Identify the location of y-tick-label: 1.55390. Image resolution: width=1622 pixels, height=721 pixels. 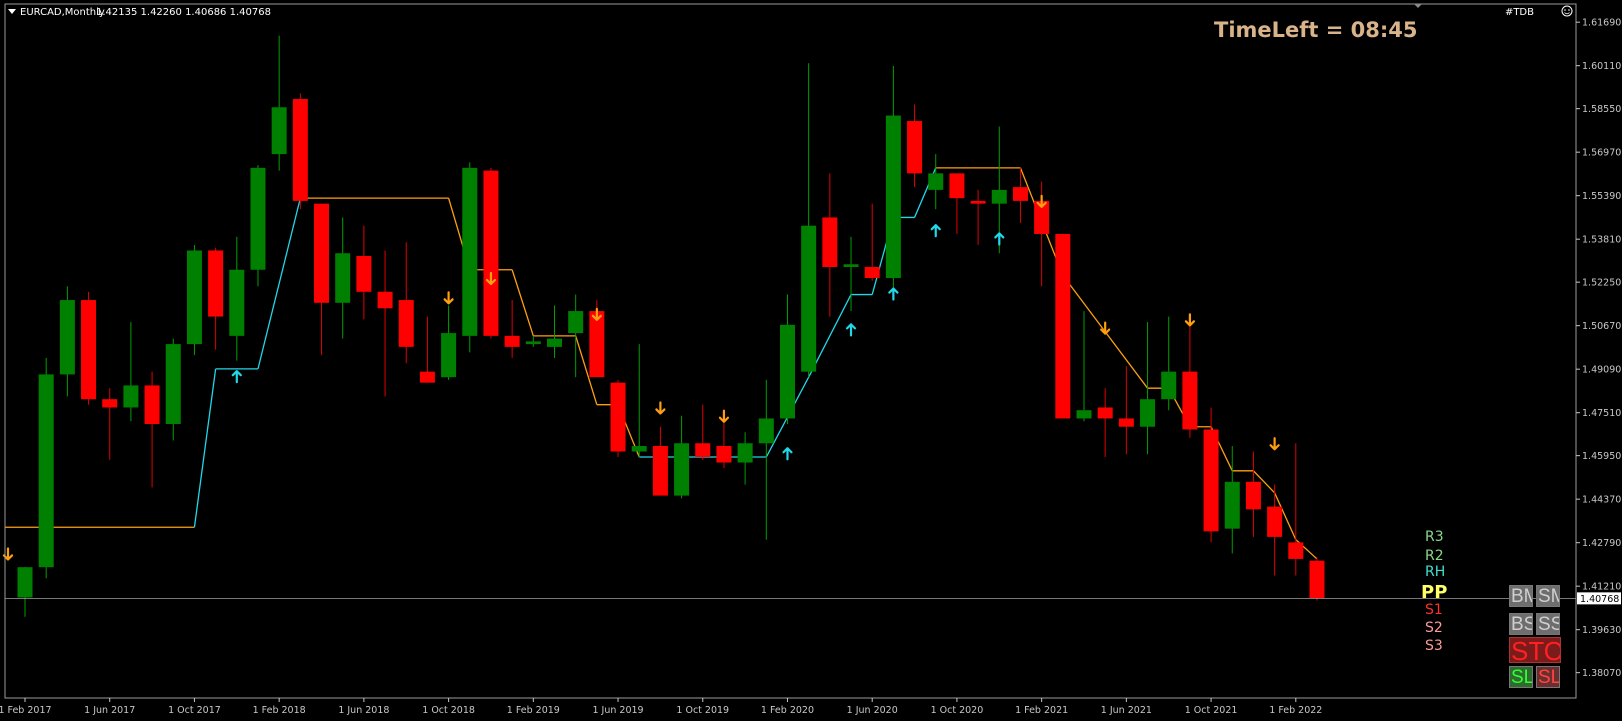
(1601, 196).